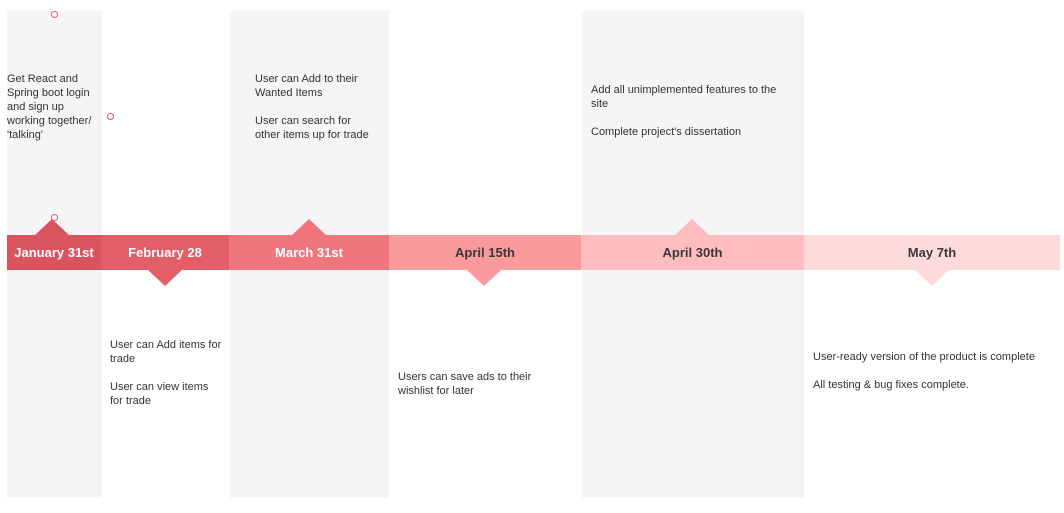 The height and width of the screenshot is (513, 1064). What do you see at coordinates (309, 227) in the screenshot?
I see `pointer-up-mar` at bounding box center [309, 227].